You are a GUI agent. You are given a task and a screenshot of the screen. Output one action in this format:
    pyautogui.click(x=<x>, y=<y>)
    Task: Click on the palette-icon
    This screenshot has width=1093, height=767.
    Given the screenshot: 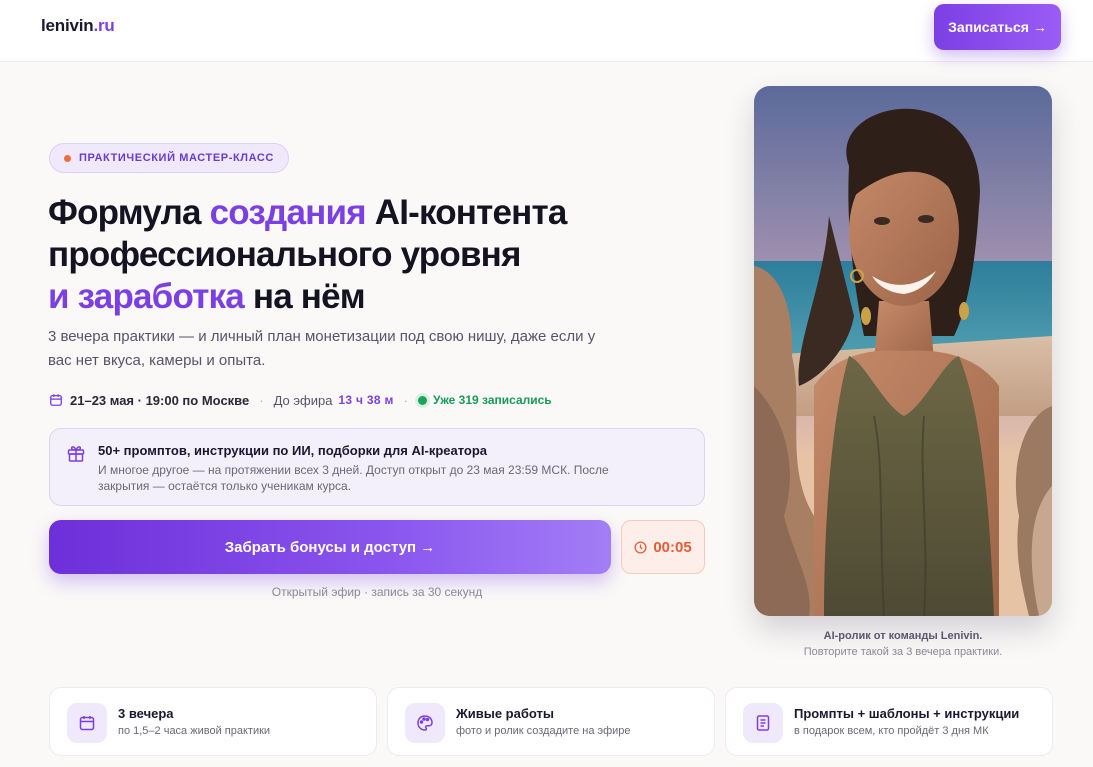 What is the action you would take?
    pyautogui.click(x=425, y=723)
    